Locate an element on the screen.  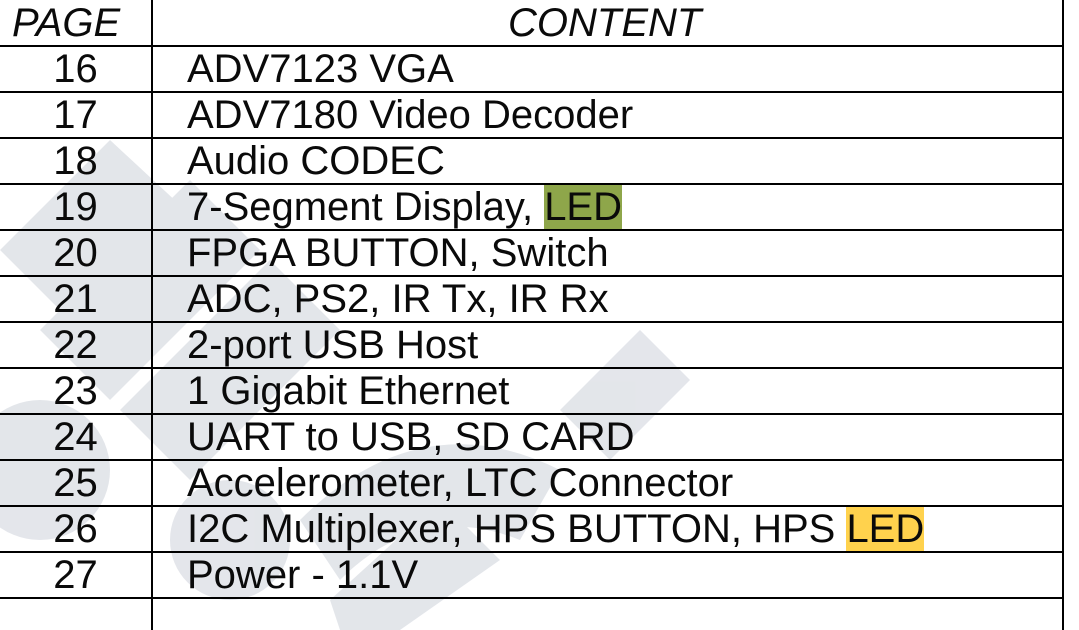
table-row: 17 ADV7180 Video Decoder is located at coordinates (532, 115).